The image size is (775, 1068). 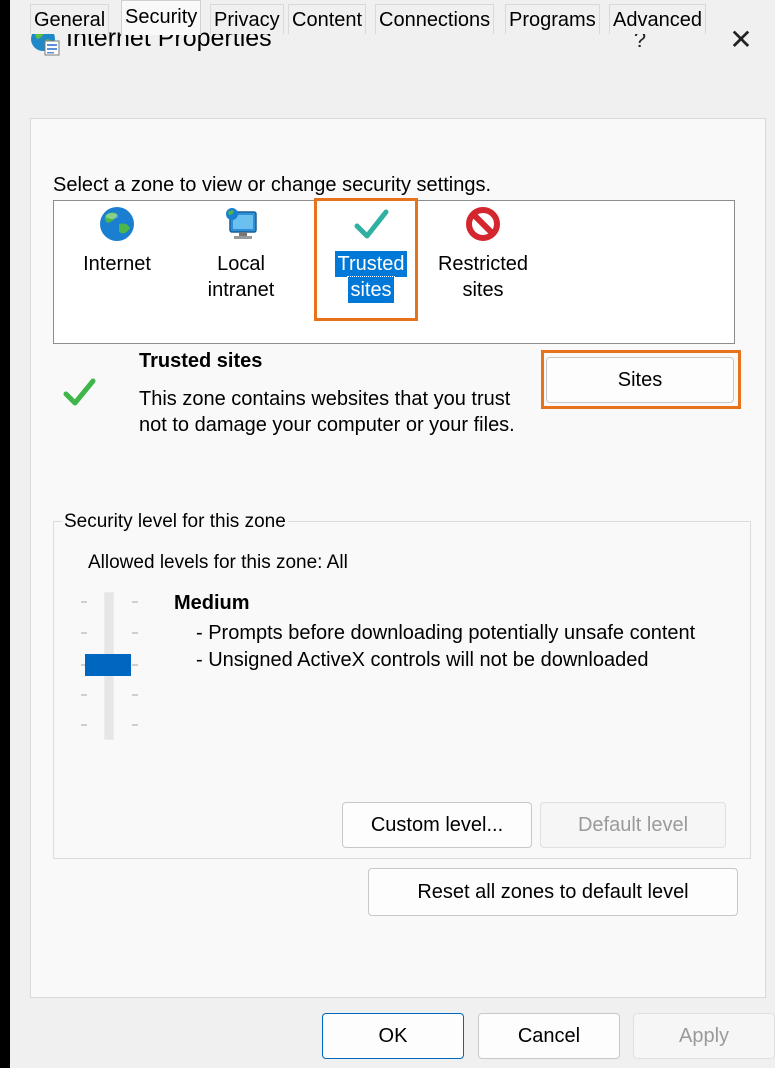 What do you see at coordinates (549, 1036) in the screenshot?
I see `cancel-button: Cancel` at bounding box center [549, 1036].